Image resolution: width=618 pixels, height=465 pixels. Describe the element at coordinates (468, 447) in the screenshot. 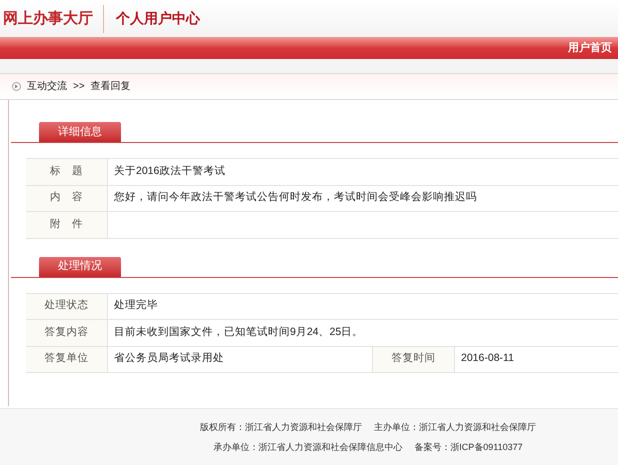

I see `footer-text: 备案号：浙ICP备09110377` at that location.